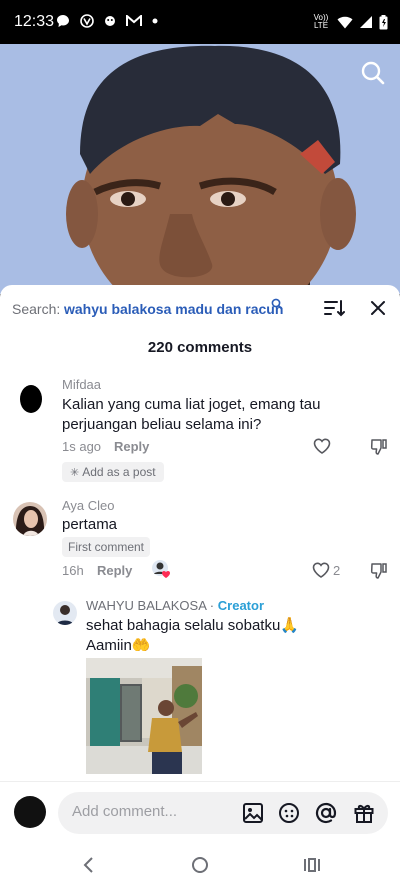 The width and height of the screenshot is (400, 889). I want to click on notification-icons, so click(107, 21).